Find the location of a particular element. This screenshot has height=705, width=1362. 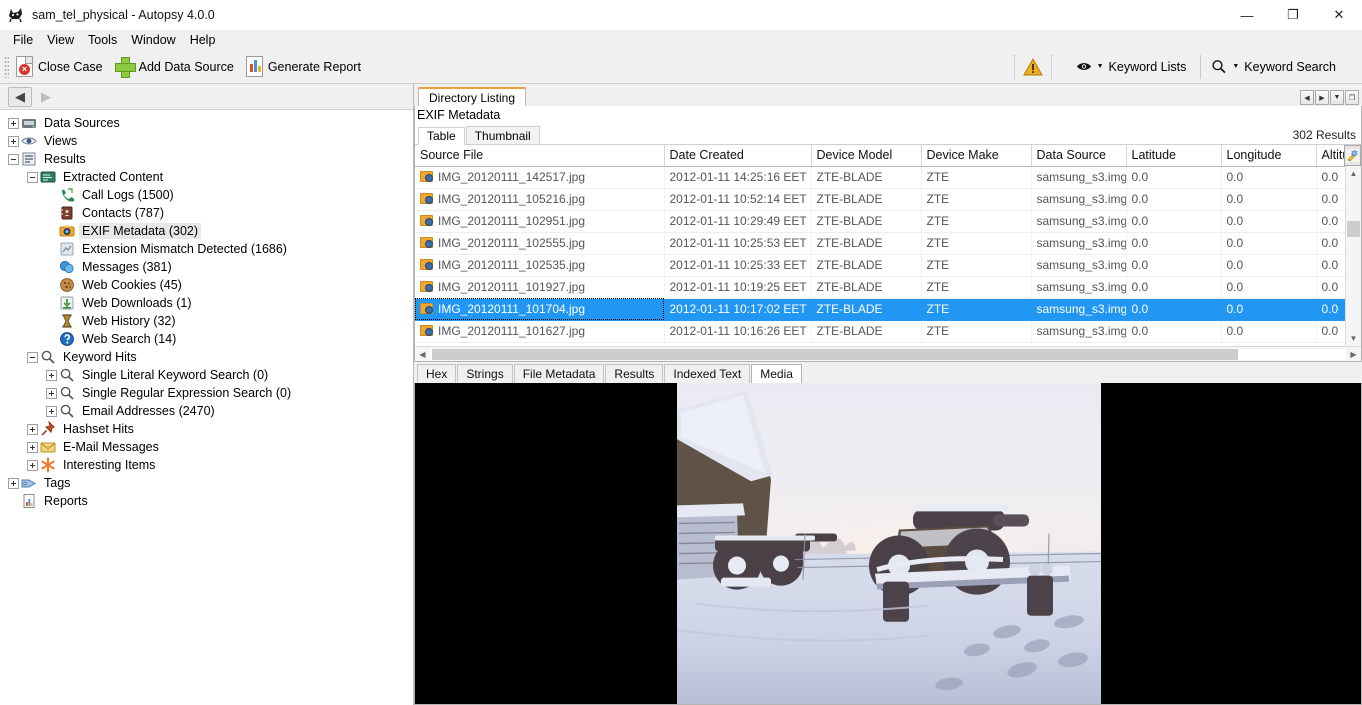

viewer-tab-strings: Strings is located at coordinates (485, 373).